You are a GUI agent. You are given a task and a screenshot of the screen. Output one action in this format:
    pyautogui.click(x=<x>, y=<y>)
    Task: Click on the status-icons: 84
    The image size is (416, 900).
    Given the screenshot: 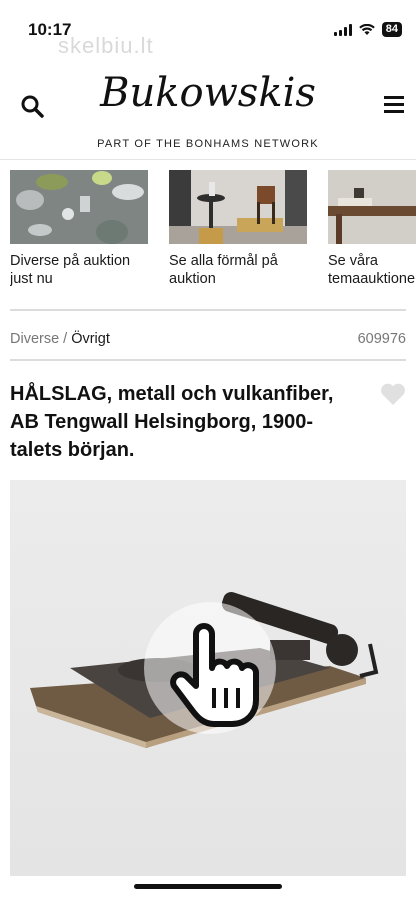 What is the action you would take?
    pyautogui.click(x=367, y=29)
    